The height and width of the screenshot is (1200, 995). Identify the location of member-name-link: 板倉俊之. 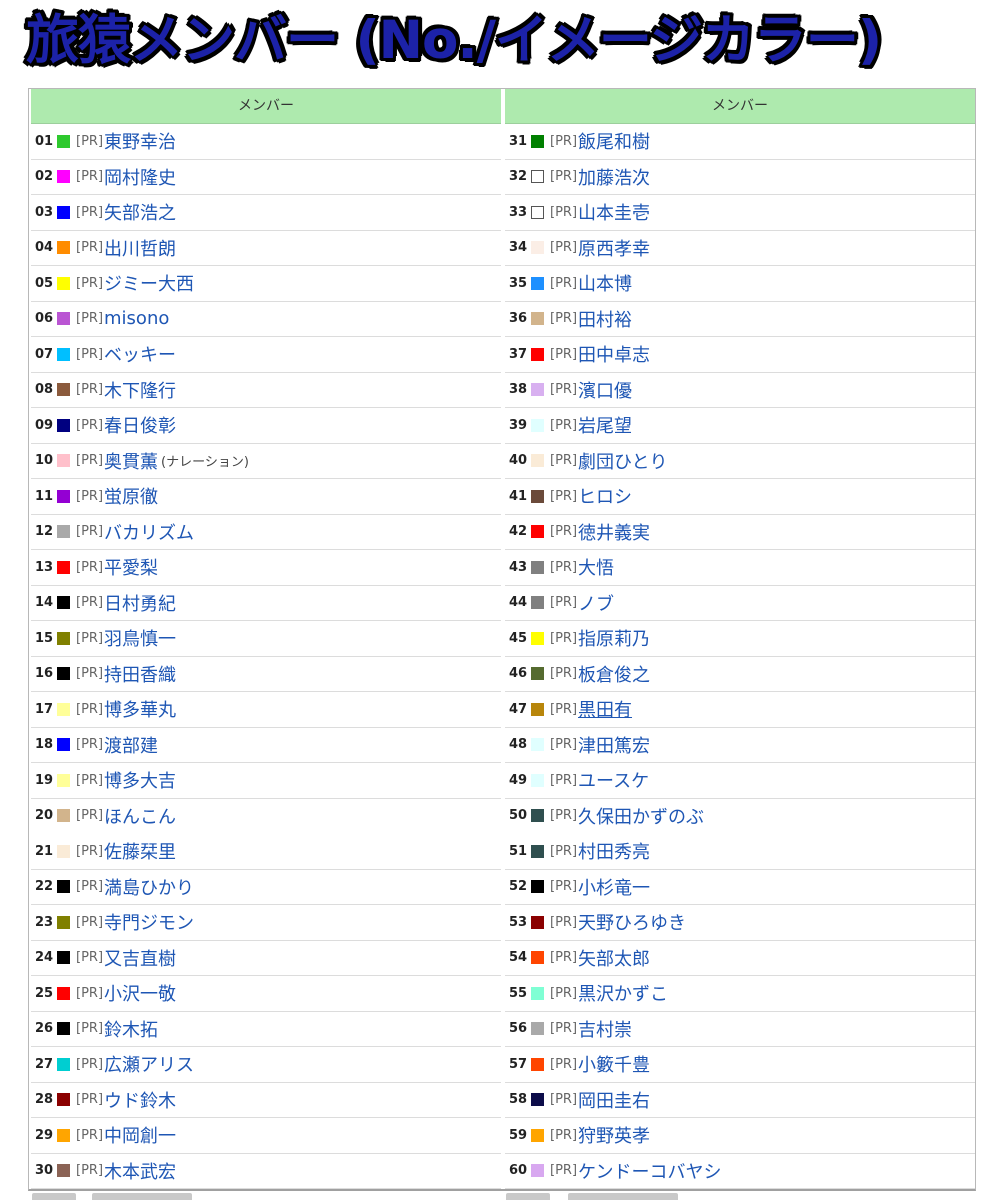
(614, 674).